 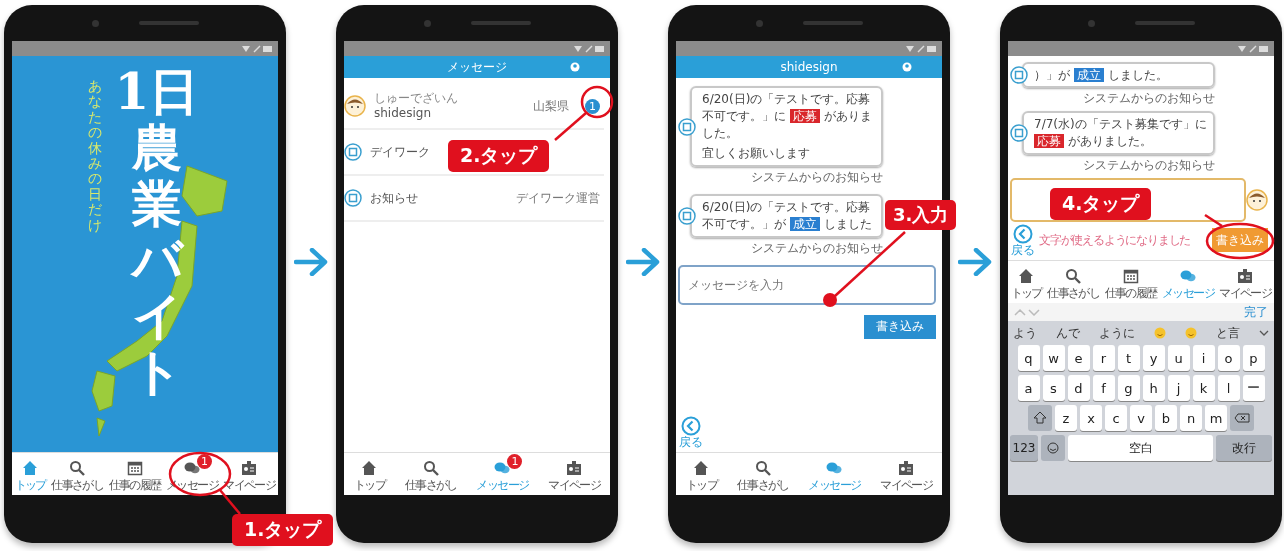 I want to click on user-icon, so click(x=907, y=67).